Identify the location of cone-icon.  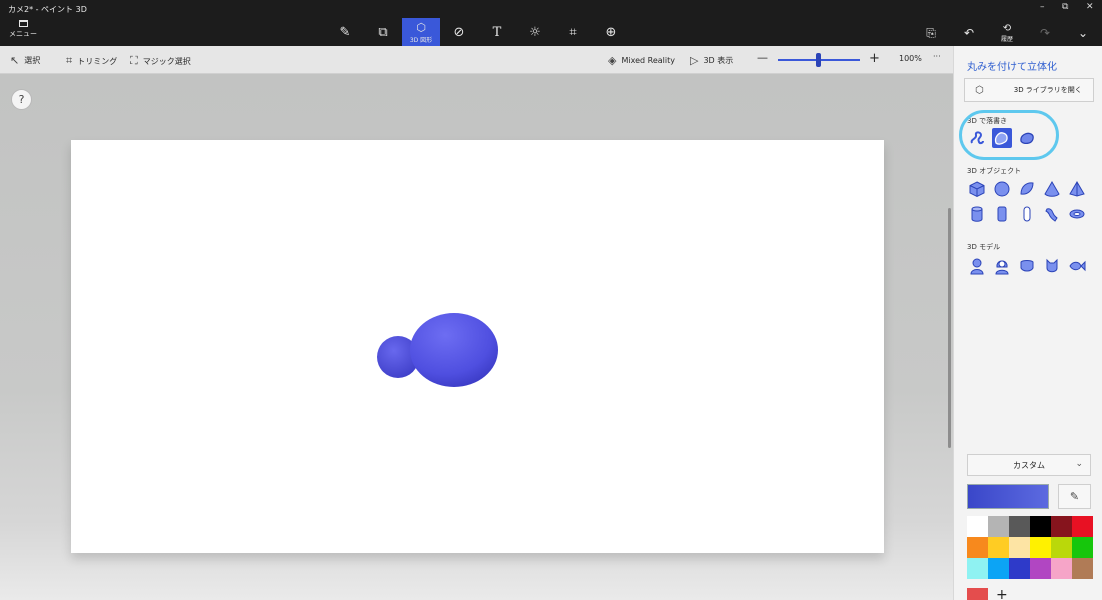
(1052, 189).